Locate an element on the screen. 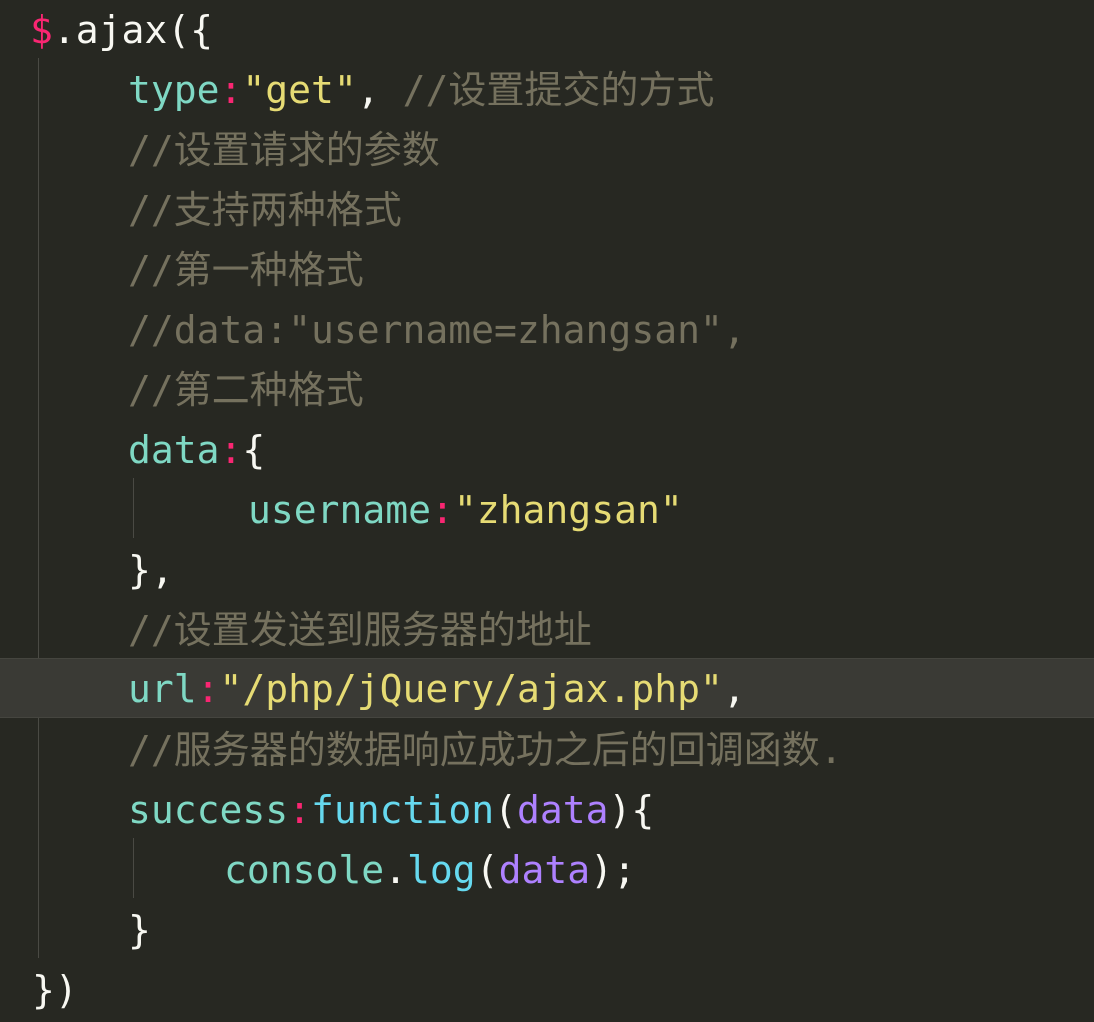  code-line-13: //服务器的数据响应成功之后的回调函数. is located at coordinates (547, 750).